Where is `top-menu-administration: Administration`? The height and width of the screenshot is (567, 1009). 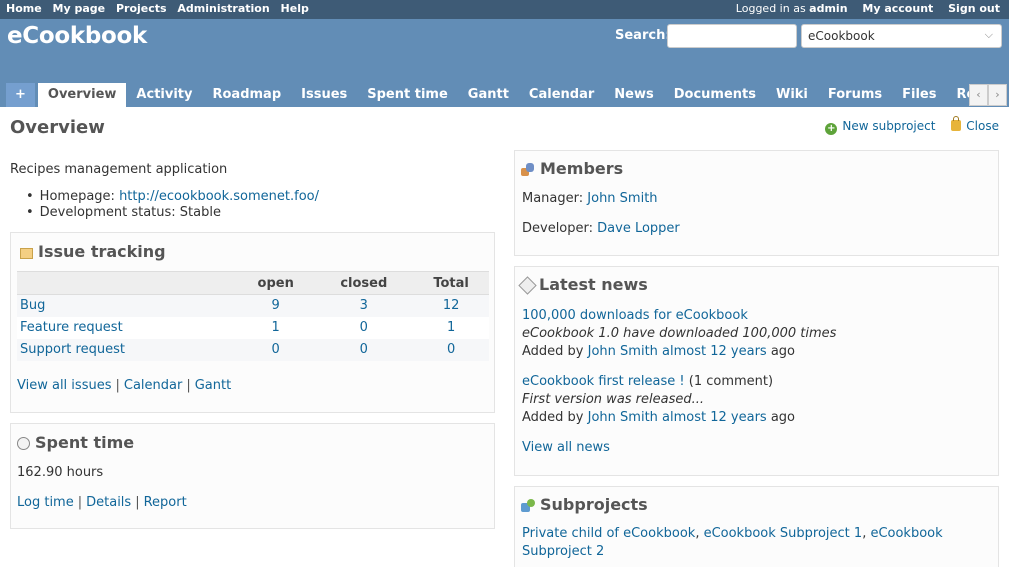 top-menu-administration: Administration is located at coordinates (223, 8).